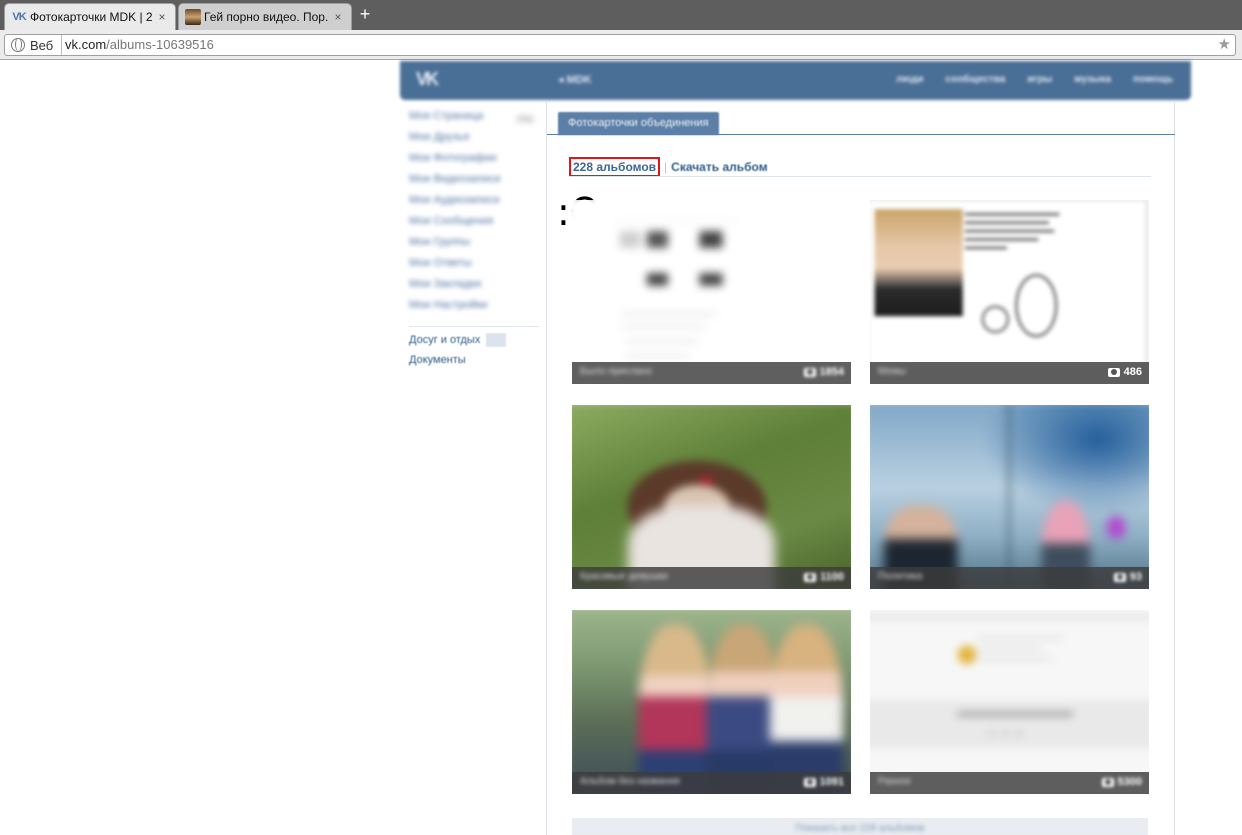  What do you see at coordinates (719, 167) in the screenshot?
I see `download-album-link: Скачать альбом` at bounding box center [719, 167].